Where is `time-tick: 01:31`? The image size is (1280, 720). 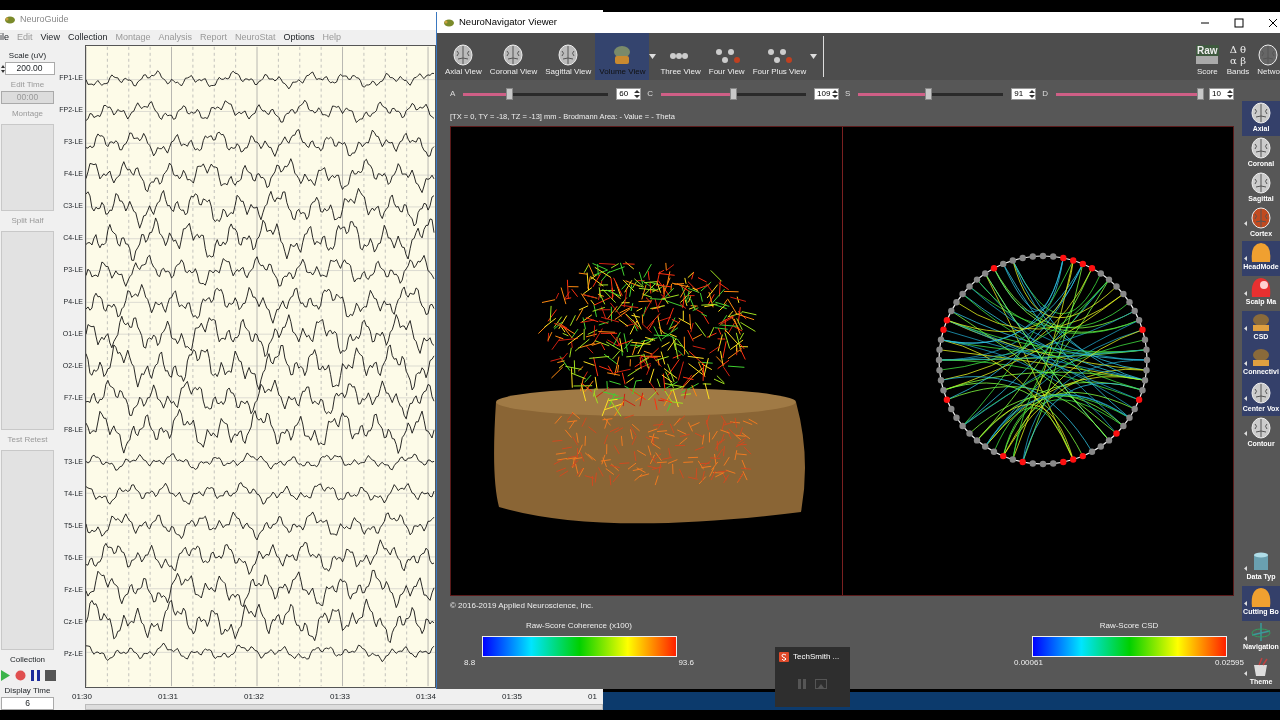 time-tick: 01:31 is located at coordinates (169, 697).